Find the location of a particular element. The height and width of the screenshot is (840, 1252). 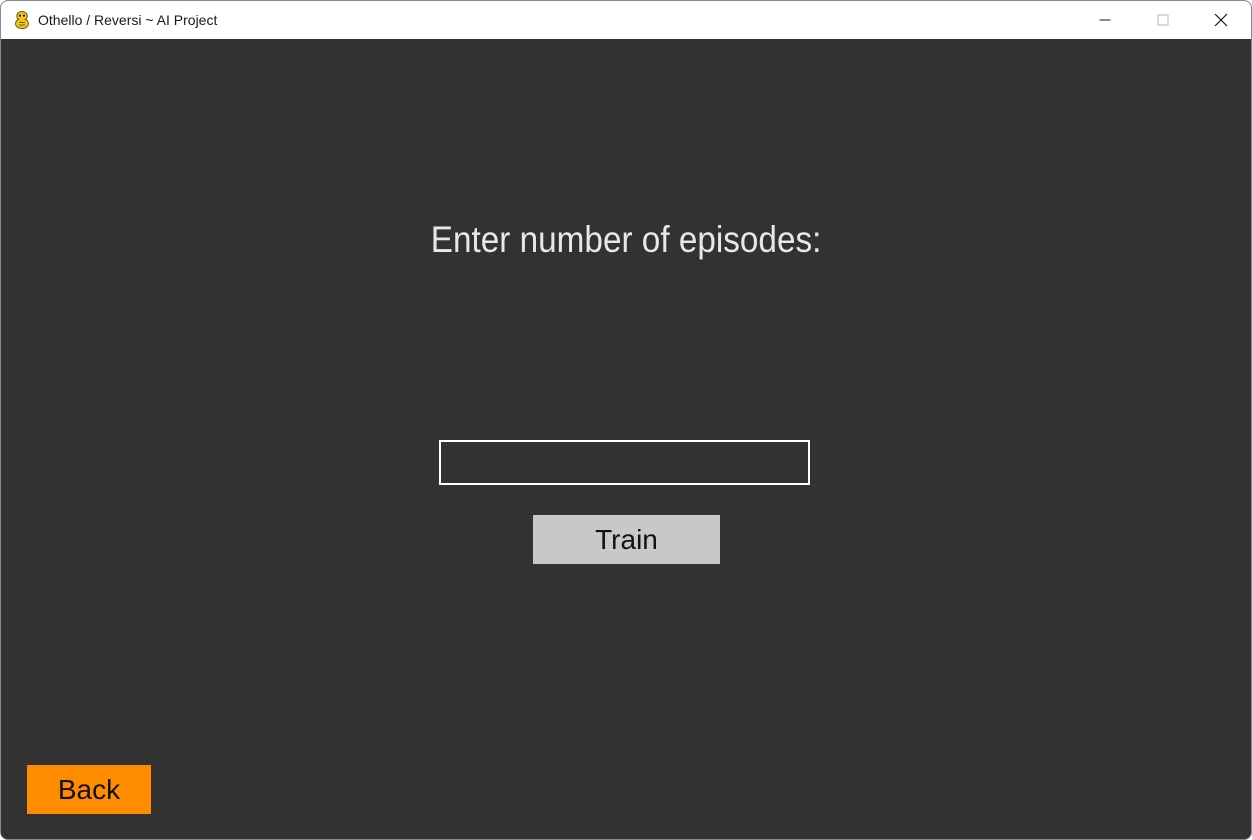

close-icon is located at coordinates (1221, 20).